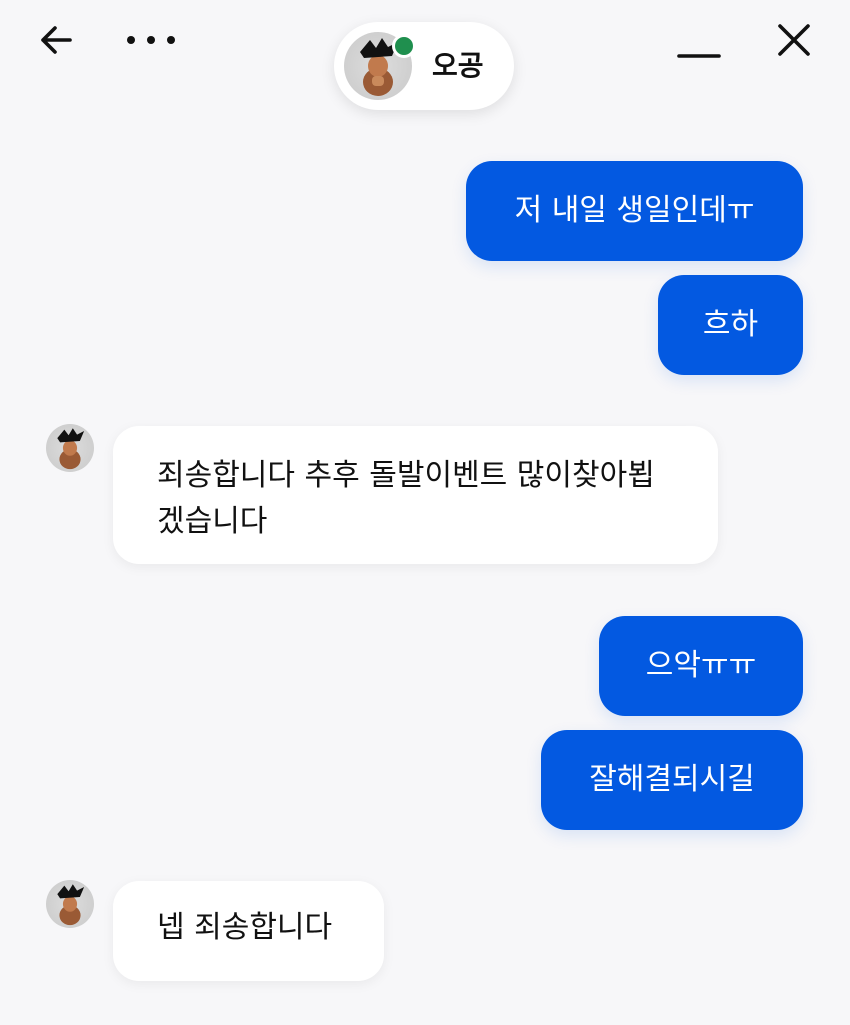  I want to click on back-button, so click(56, 40).